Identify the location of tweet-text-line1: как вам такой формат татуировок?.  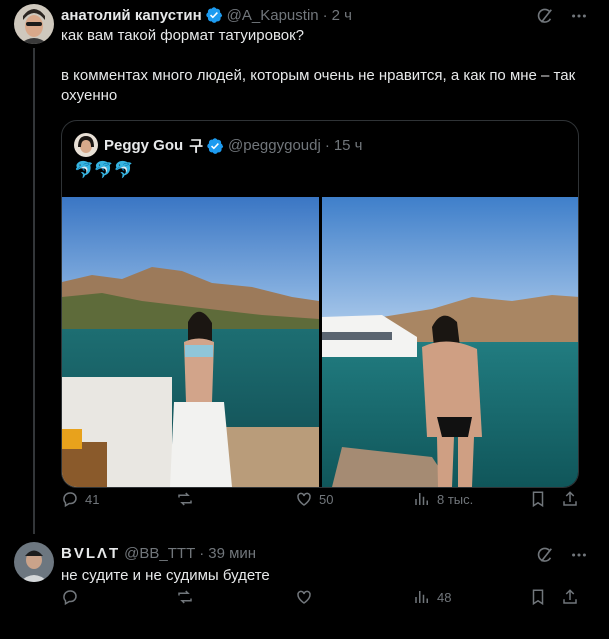
(183, 35).